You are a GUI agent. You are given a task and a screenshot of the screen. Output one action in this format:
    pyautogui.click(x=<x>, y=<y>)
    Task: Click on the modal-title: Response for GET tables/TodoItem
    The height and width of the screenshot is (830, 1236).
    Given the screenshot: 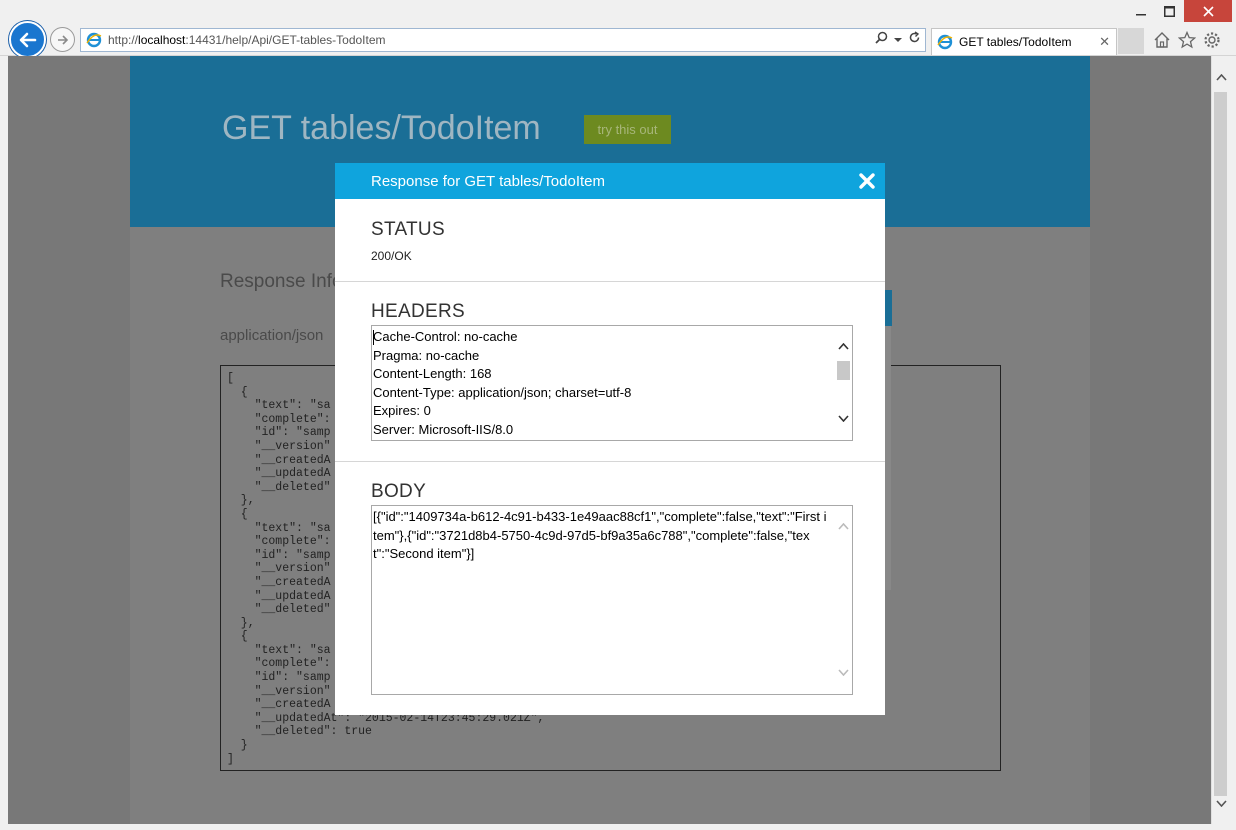 What is the action you would take?
    pyautogui.click(x=488, y=181)
    